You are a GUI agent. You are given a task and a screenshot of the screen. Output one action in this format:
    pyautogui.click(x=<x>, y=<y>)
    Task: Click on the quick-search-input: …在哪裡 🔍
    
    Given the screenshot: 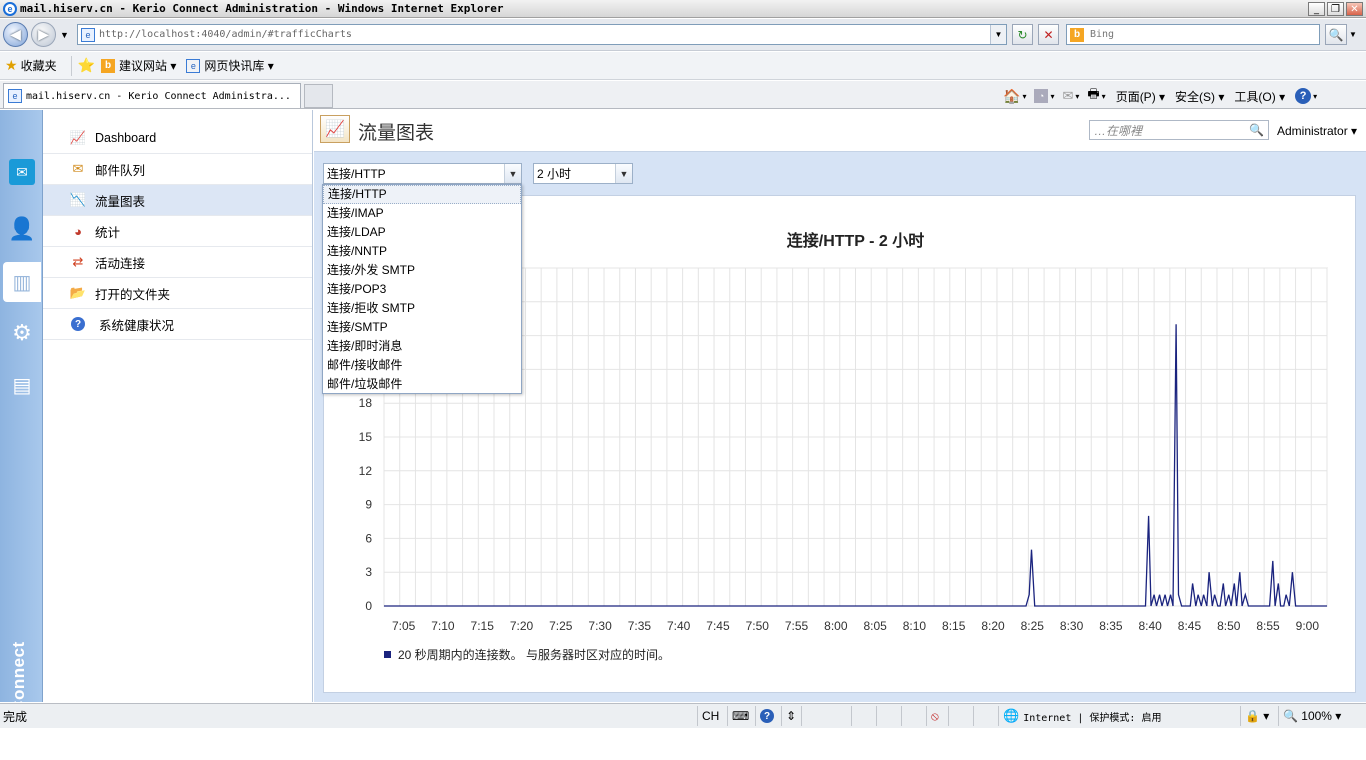 What is the action you would take?
    pyautogui.click(x=1179, y=130)
    